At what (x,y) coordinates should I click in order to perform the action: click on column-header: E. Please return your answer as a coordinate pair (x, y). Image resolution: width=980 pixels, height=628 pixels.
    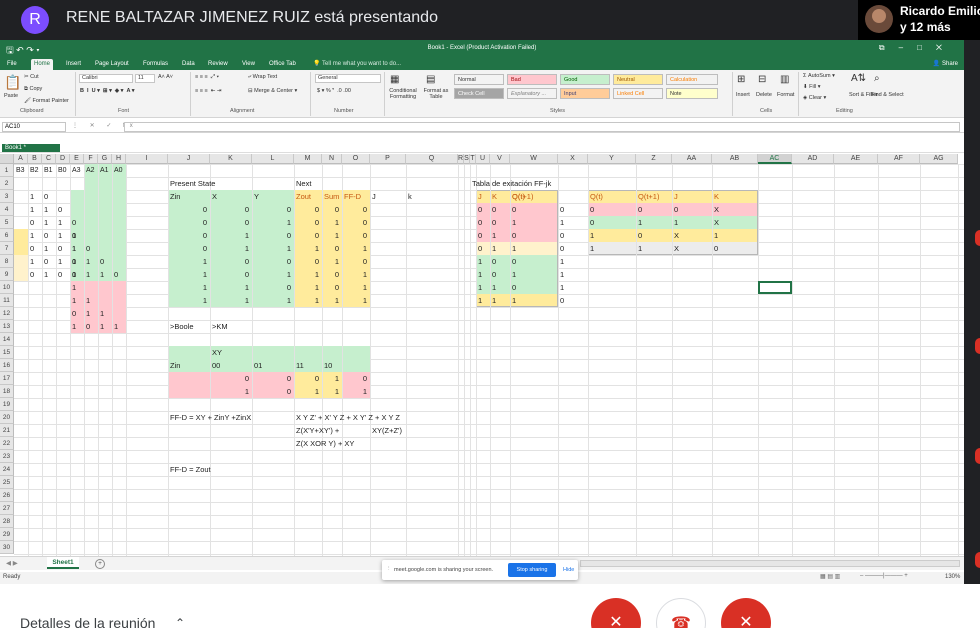
    Looking at the image, I should click on (77, 159).